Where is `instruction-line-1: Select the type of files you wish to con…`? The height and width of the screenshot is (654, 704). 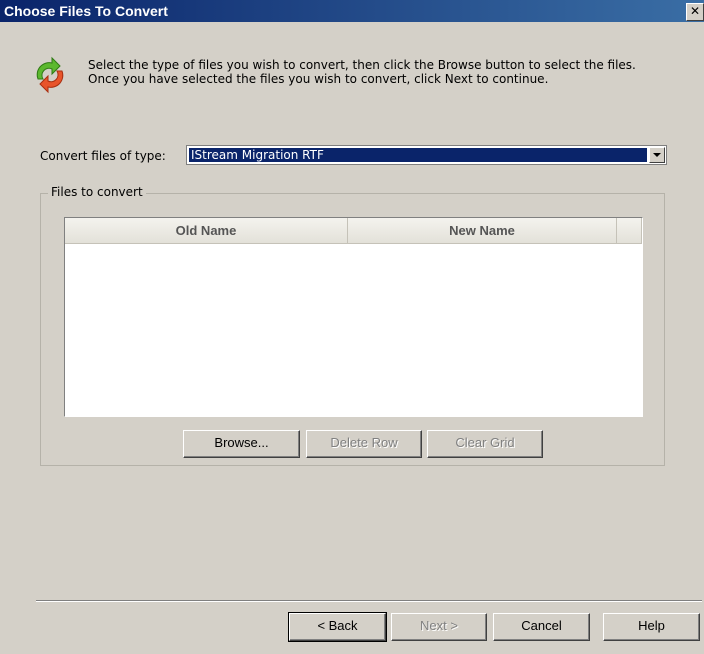
instruction-line-1: Select the type of files you wish to con… is located at coordinates (362, 65).